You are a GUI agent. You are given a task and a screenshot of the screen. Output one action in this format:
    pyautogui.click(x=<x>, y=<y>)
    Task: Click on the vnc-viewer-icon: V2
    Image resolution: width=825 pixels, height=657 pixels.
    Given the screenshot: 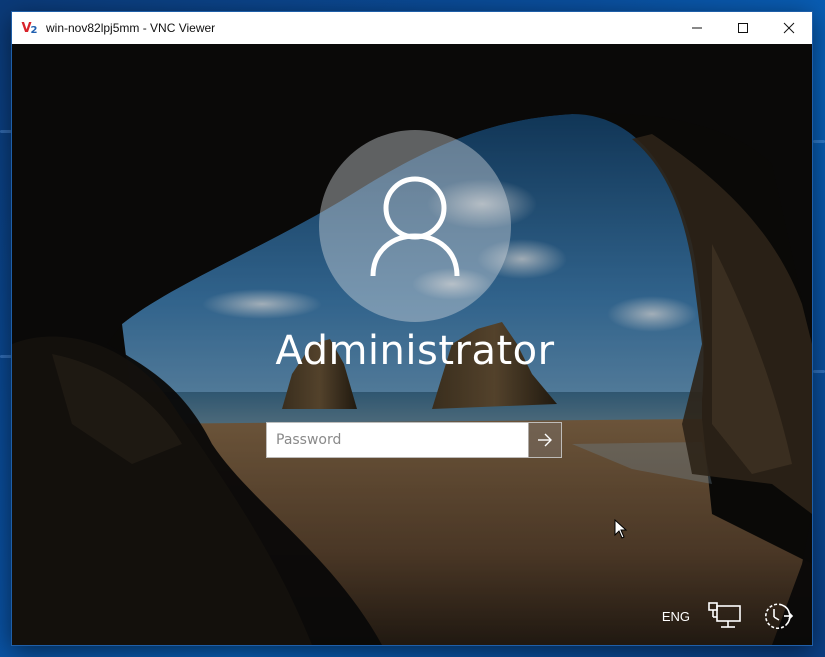 What is the action you would take?
    pyautogui.click(x=29, y=28)
    